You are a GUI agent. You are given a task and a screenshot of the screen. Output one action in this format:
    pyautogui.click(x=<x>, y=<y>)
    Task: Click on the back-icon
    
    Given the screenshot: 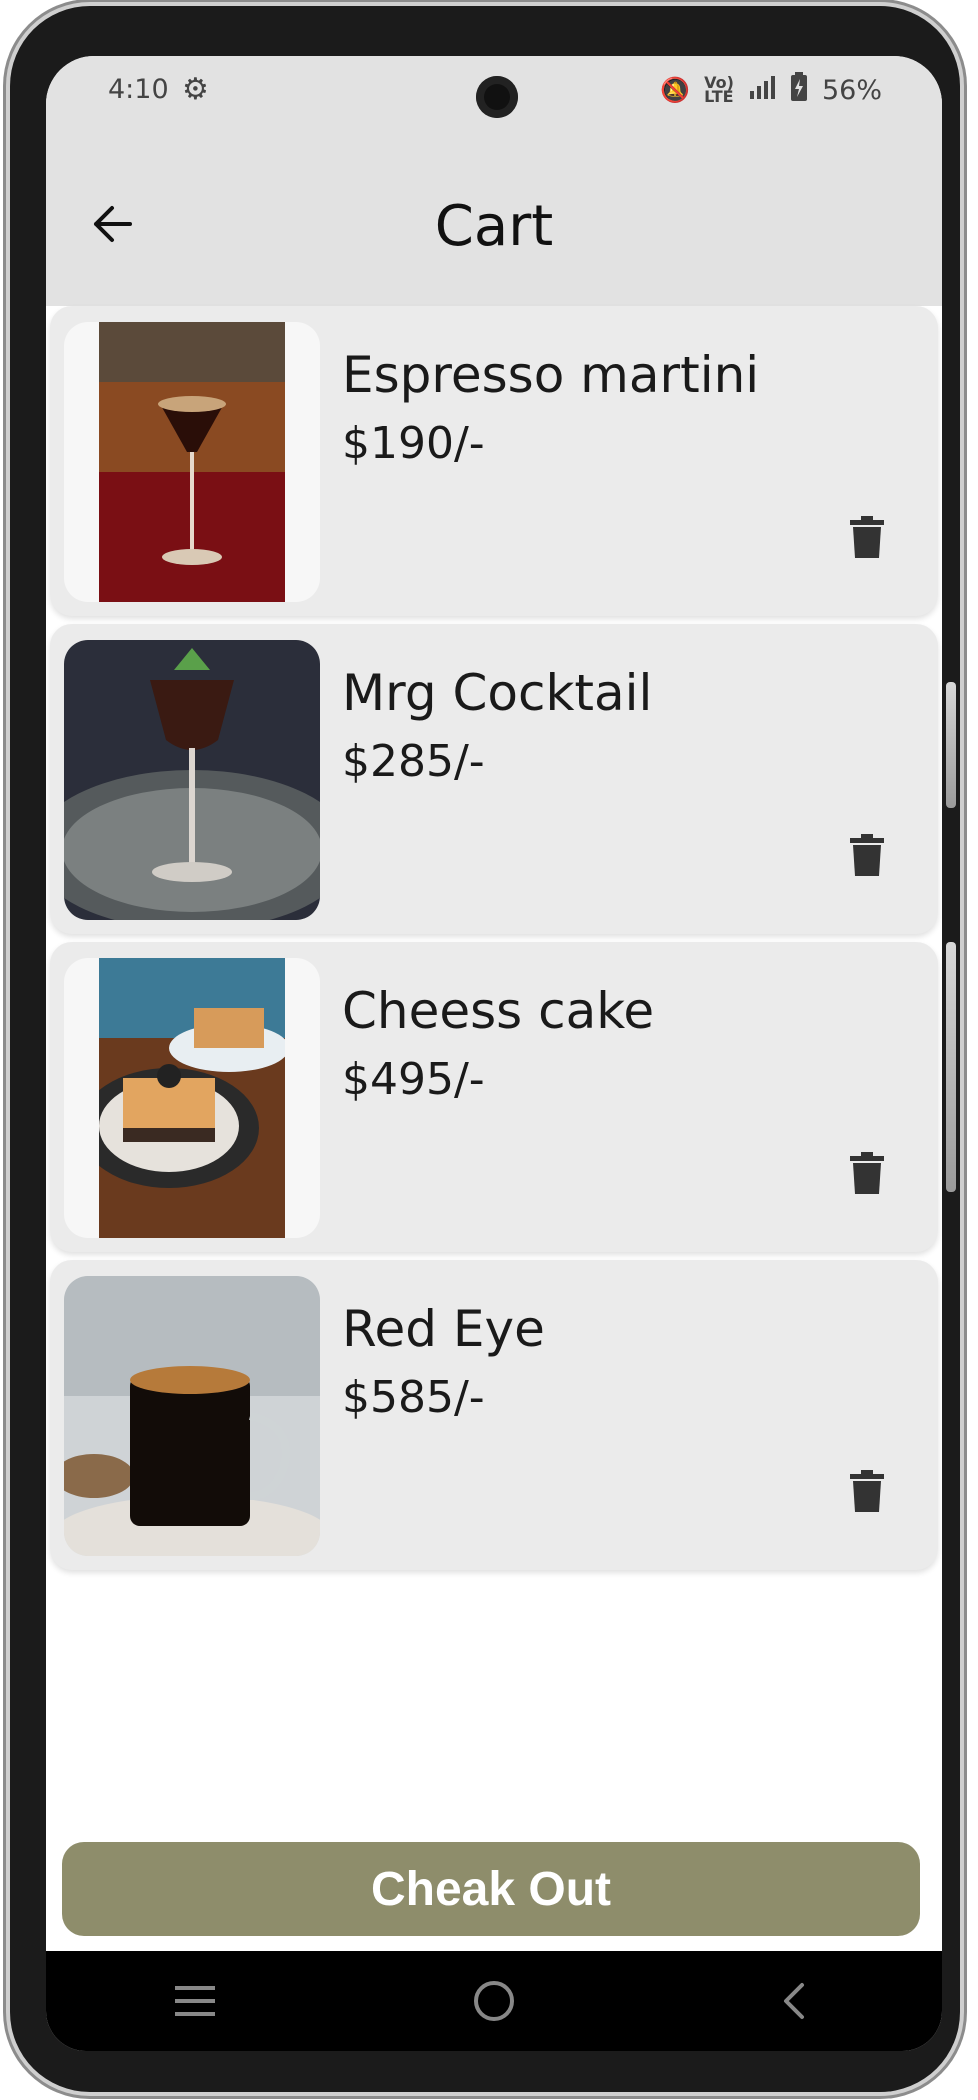 What is the action you would take?
    pyautogui.click(x=793, y=2001)
    